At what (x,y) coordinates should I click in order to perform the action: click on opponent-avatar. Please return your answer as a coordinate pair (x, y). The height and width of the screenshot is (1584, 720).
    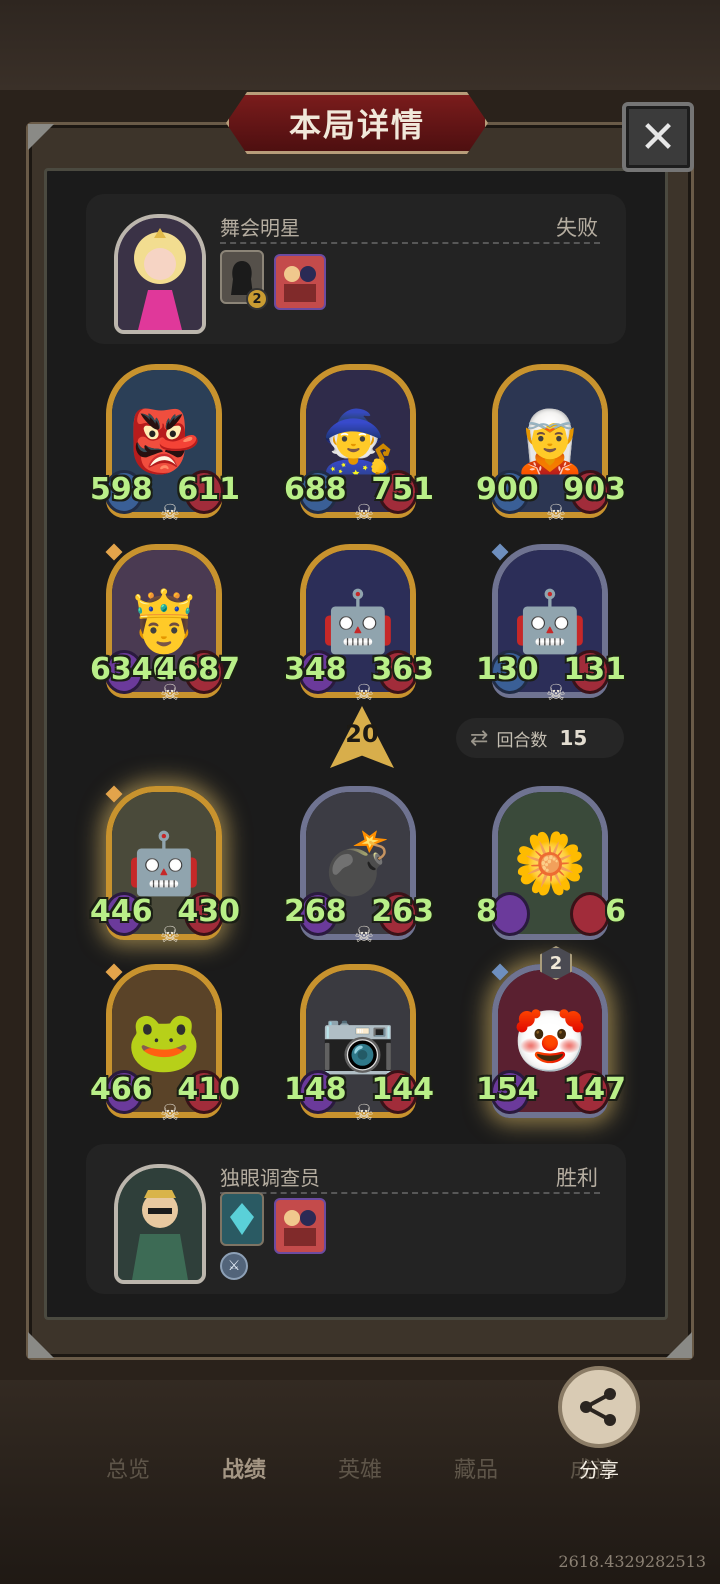
    Looking at the image, I should click on (160, 274).